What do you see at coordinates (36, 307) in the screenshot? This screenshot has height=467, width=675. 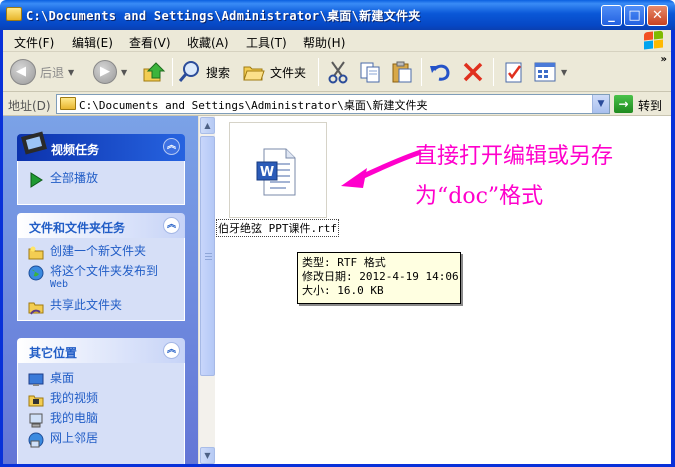 I see `share-folder-icon` at bounding box center [36, 307].